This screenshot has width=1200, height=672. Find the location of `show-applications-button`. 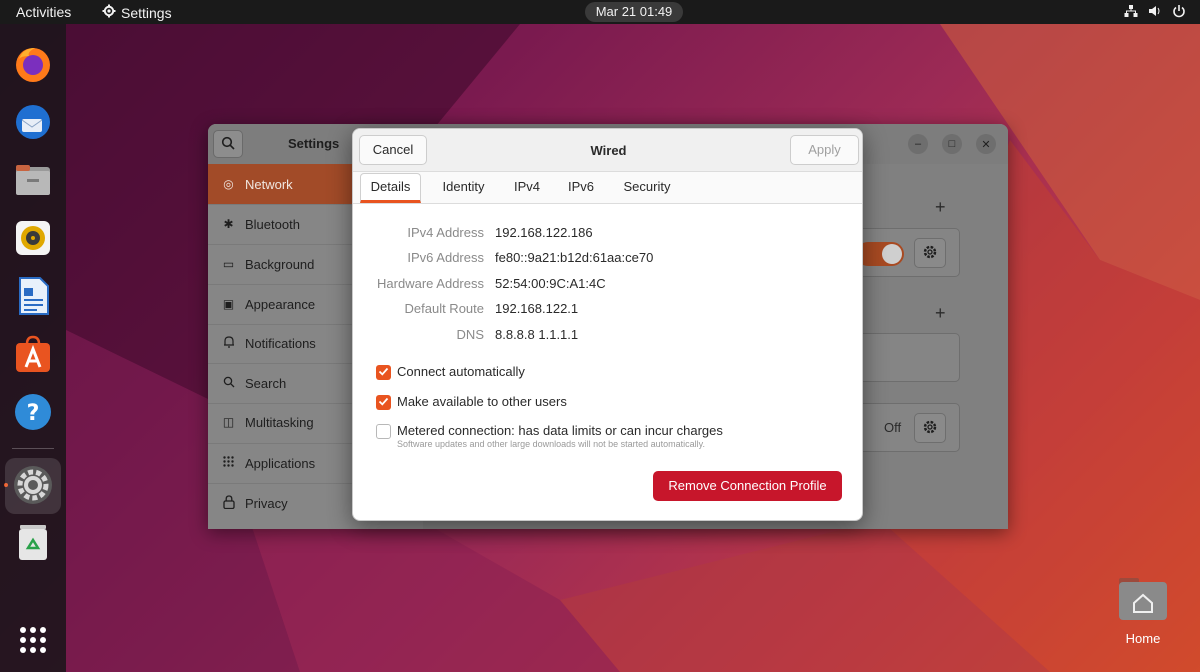

show-applications-button is located at coordinates (33, 641).